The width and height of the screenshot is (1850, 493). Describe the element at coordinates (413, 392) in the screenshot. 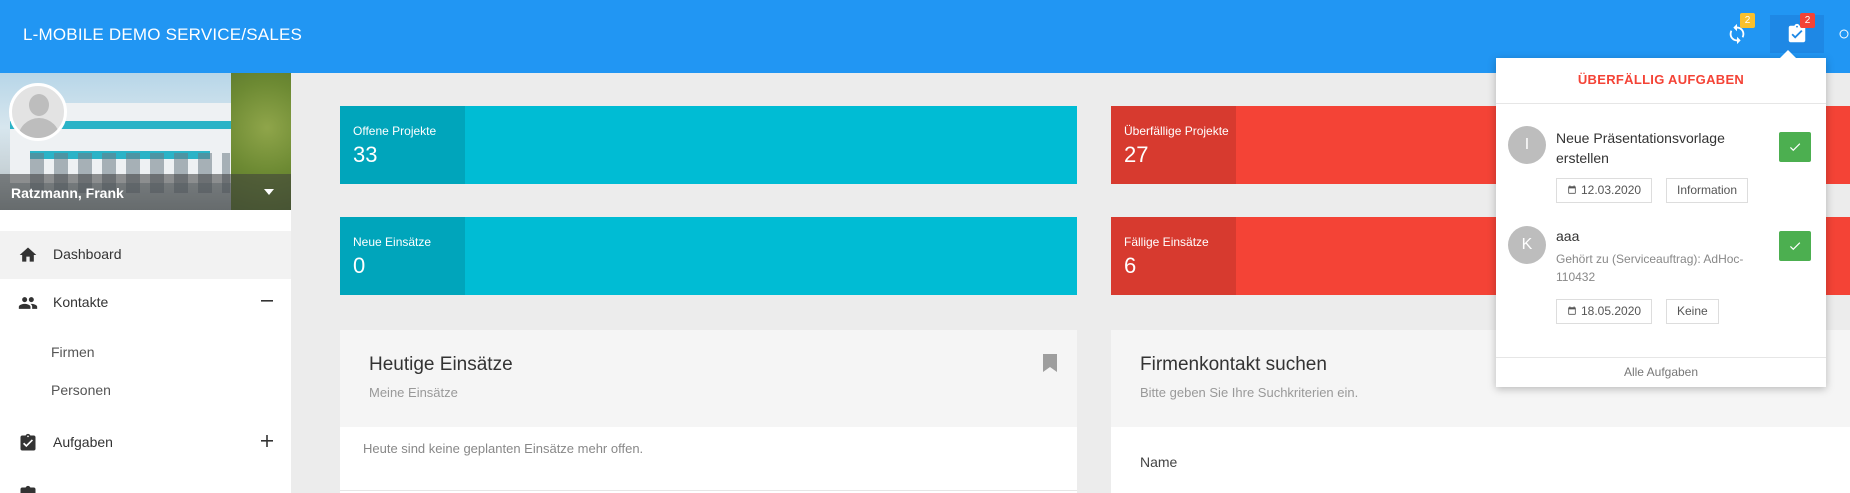

I see `card-subtitle: Meine Einsätze` at that location.